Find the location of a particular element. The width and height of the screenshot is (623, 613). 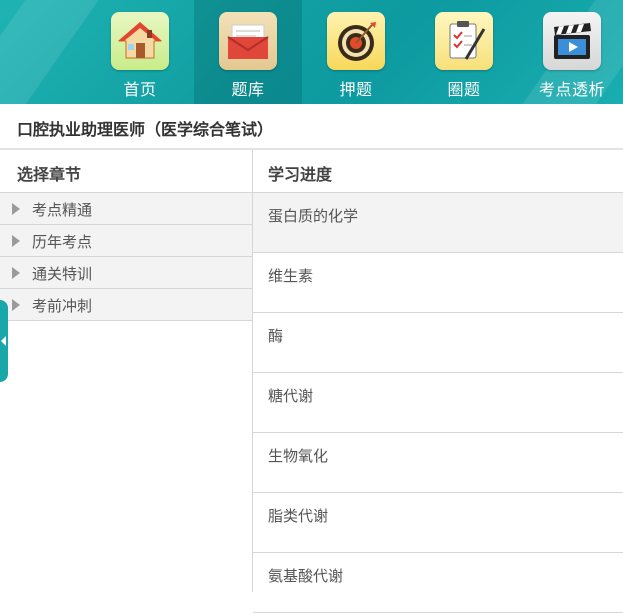

chapter-item: 考前冲刺 is located at coordinates (126, 305).